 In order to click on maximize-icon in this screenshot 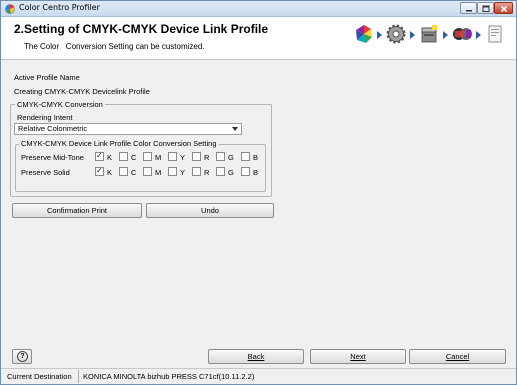, I will do `click(485, 8)`.